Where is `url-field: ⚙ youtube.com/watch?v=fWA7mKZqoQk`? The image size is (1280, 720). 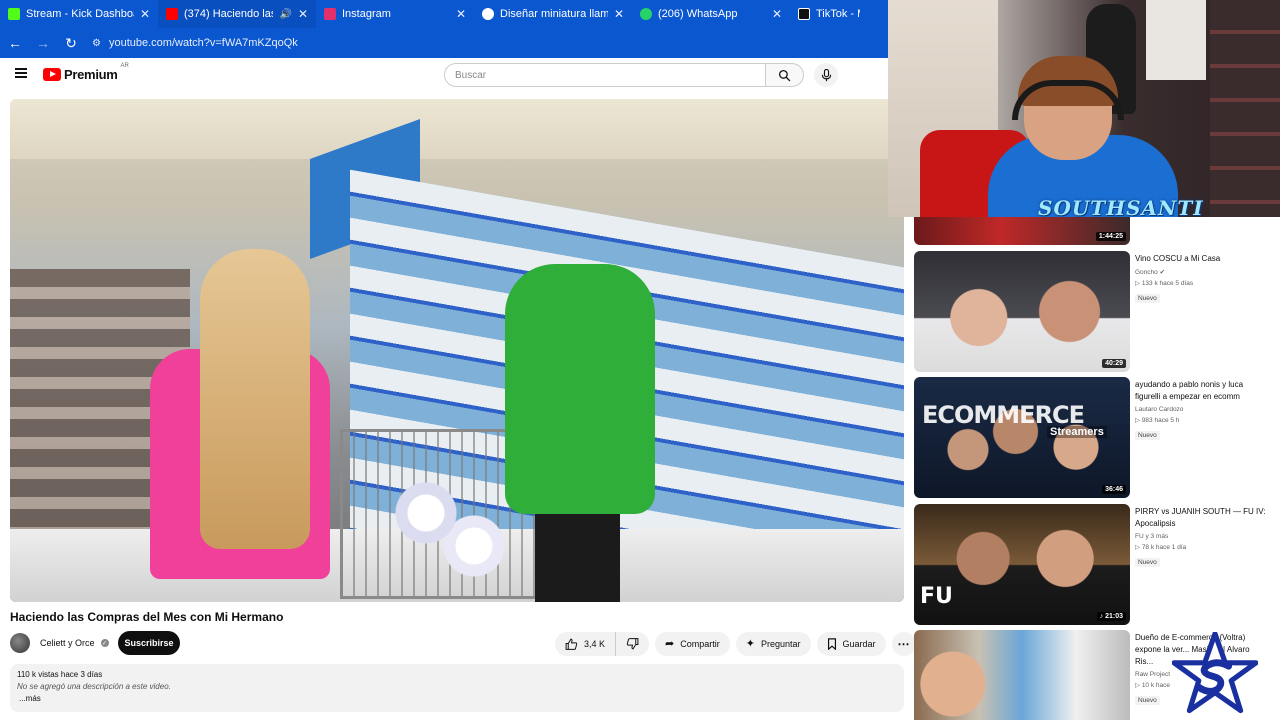 url-field: ⚙ youtube.com/watch?v=fWA7mKZqoQk is located at coordinates (195, 43).